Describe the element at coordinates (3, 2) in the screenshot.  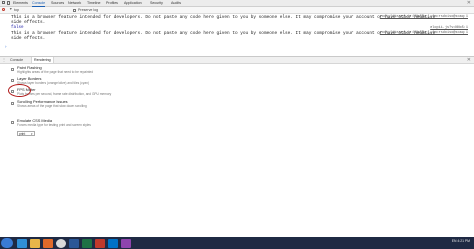
I see `inspect-icon` at that location.